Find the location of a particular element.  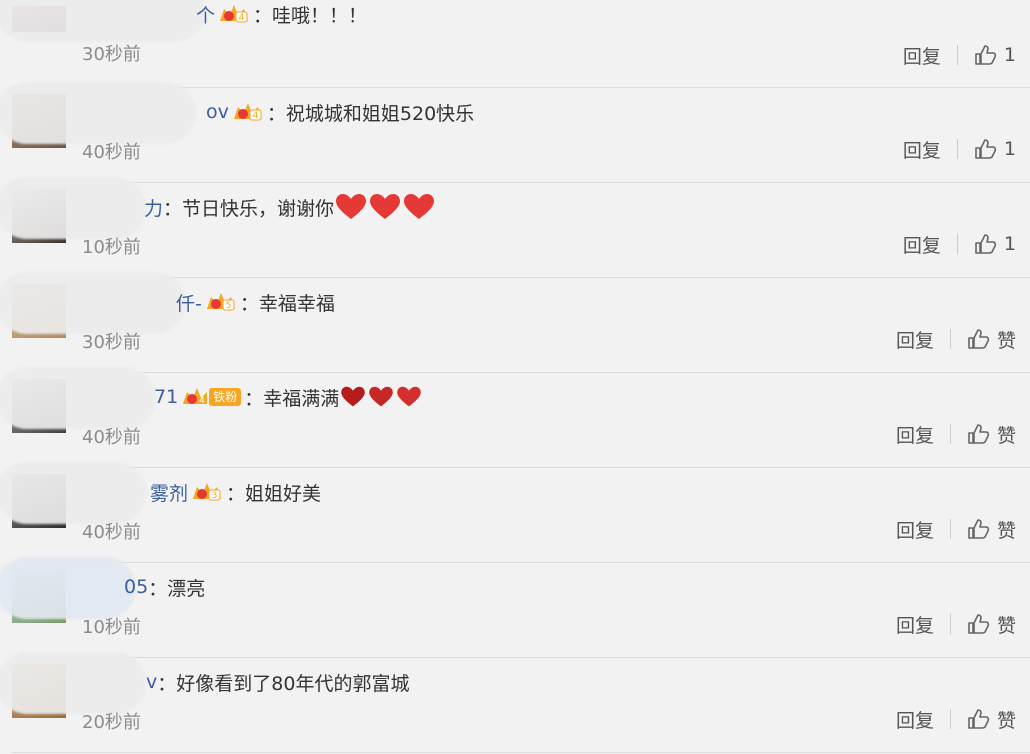

comment-item: 05 ： 漂亮 10秒前 回复 赞 is located at coordinates (515, 607).